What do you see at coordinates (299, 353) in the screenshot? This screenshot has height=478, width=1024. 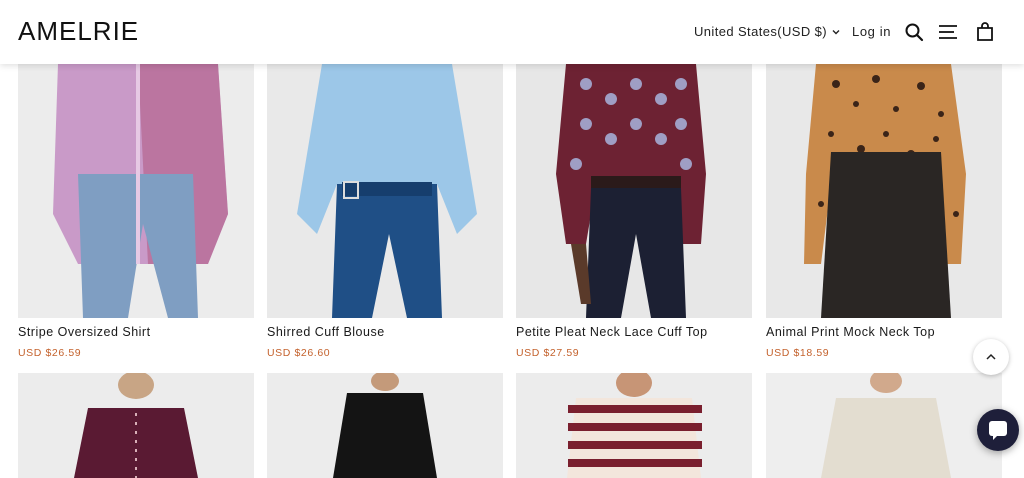 I see `product-price: USD $26.60` at bounding box center [299, 353].